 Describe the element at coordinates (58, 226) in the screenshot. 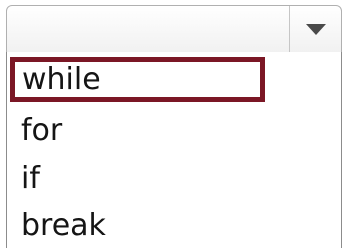

I see `option-break: break` at that location.